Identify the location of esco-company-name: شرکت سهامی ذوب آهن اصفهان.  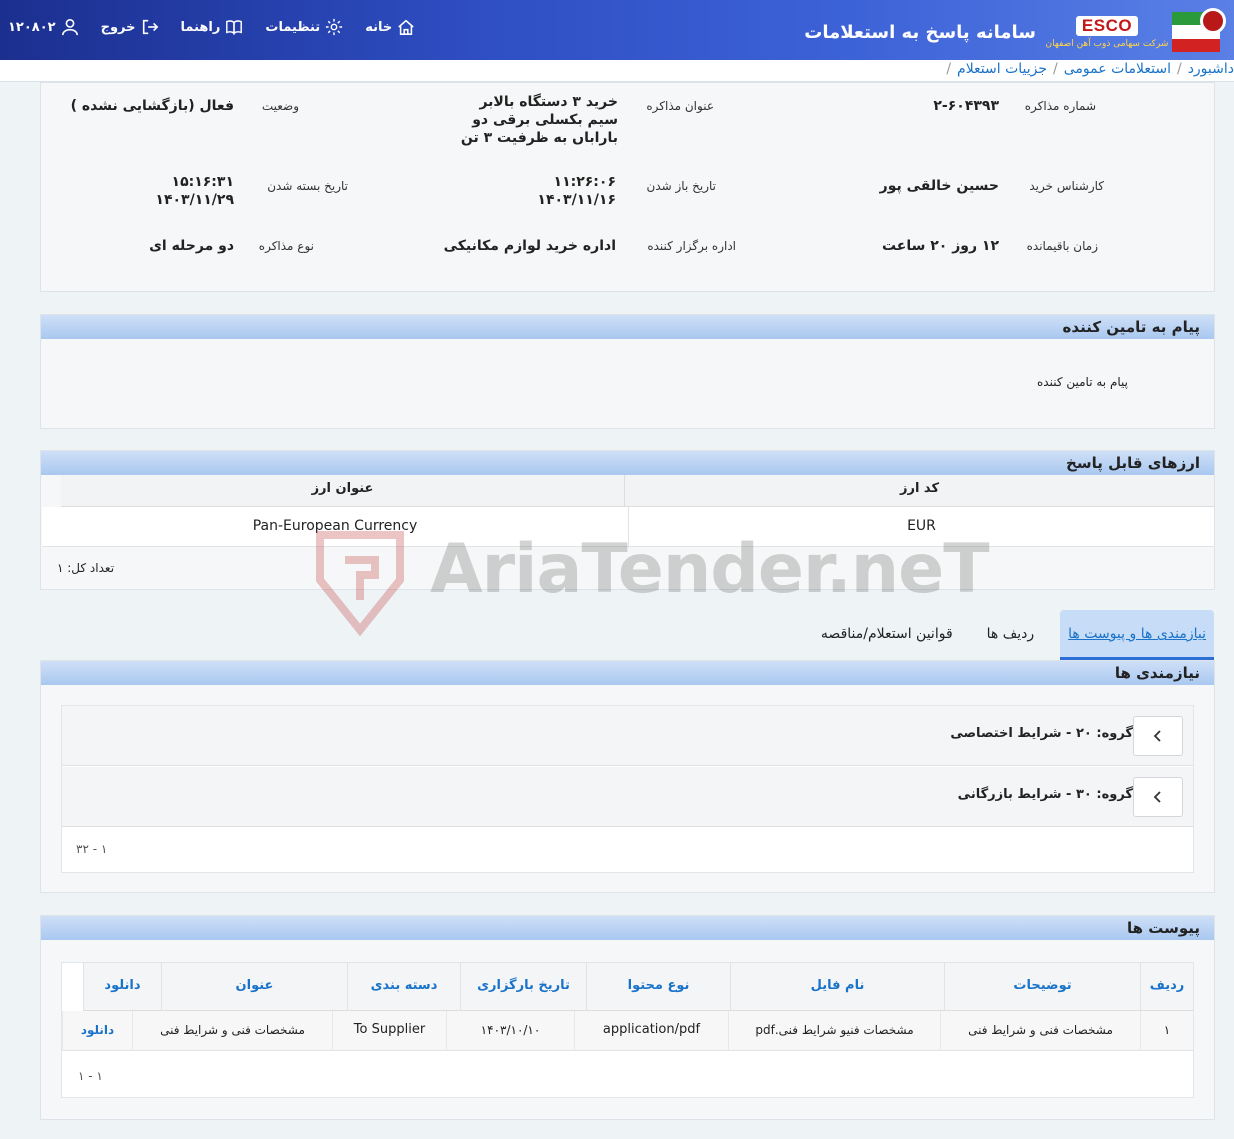
(1107, 43).